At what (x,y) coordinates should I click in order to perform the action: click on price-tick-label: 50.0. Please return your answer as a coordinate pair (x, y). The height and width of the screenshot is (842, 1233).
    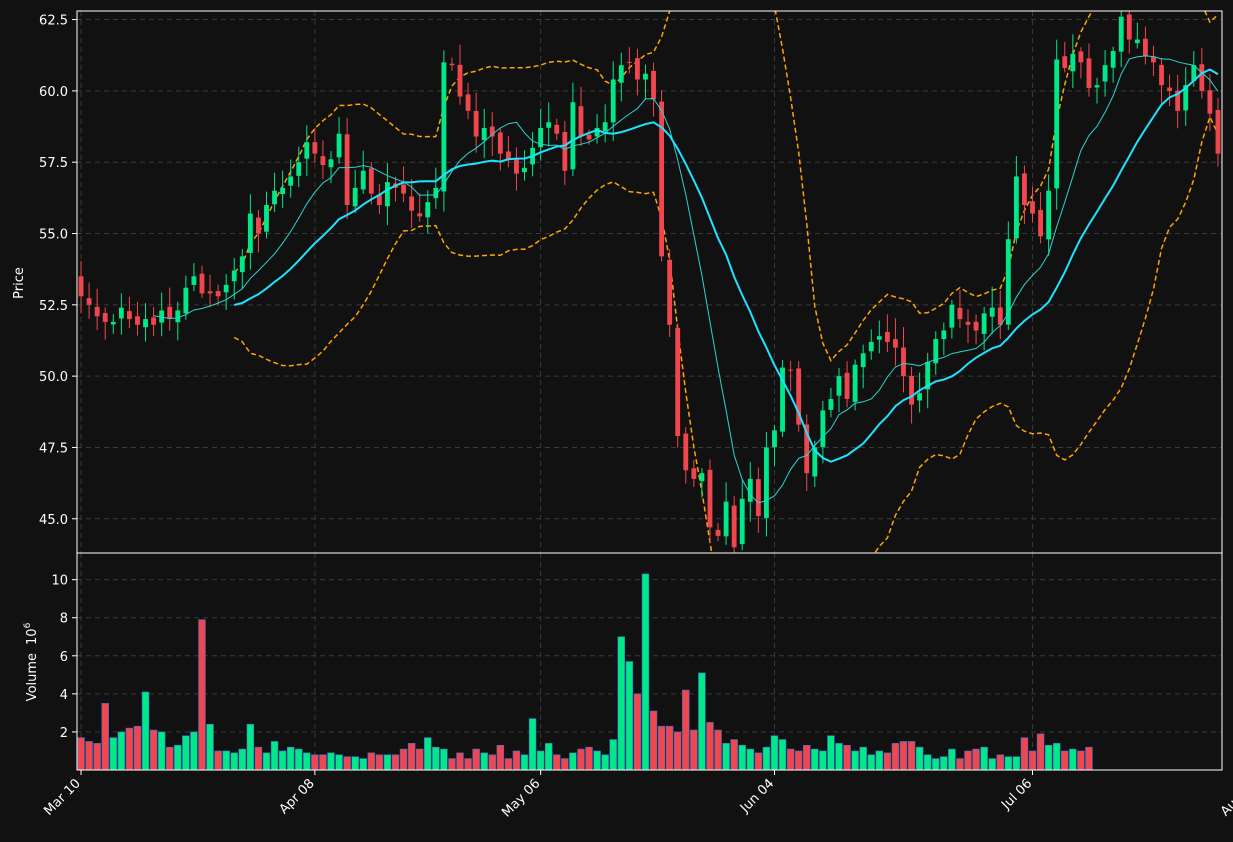
    Looking at the image, I should click on (53, 377).